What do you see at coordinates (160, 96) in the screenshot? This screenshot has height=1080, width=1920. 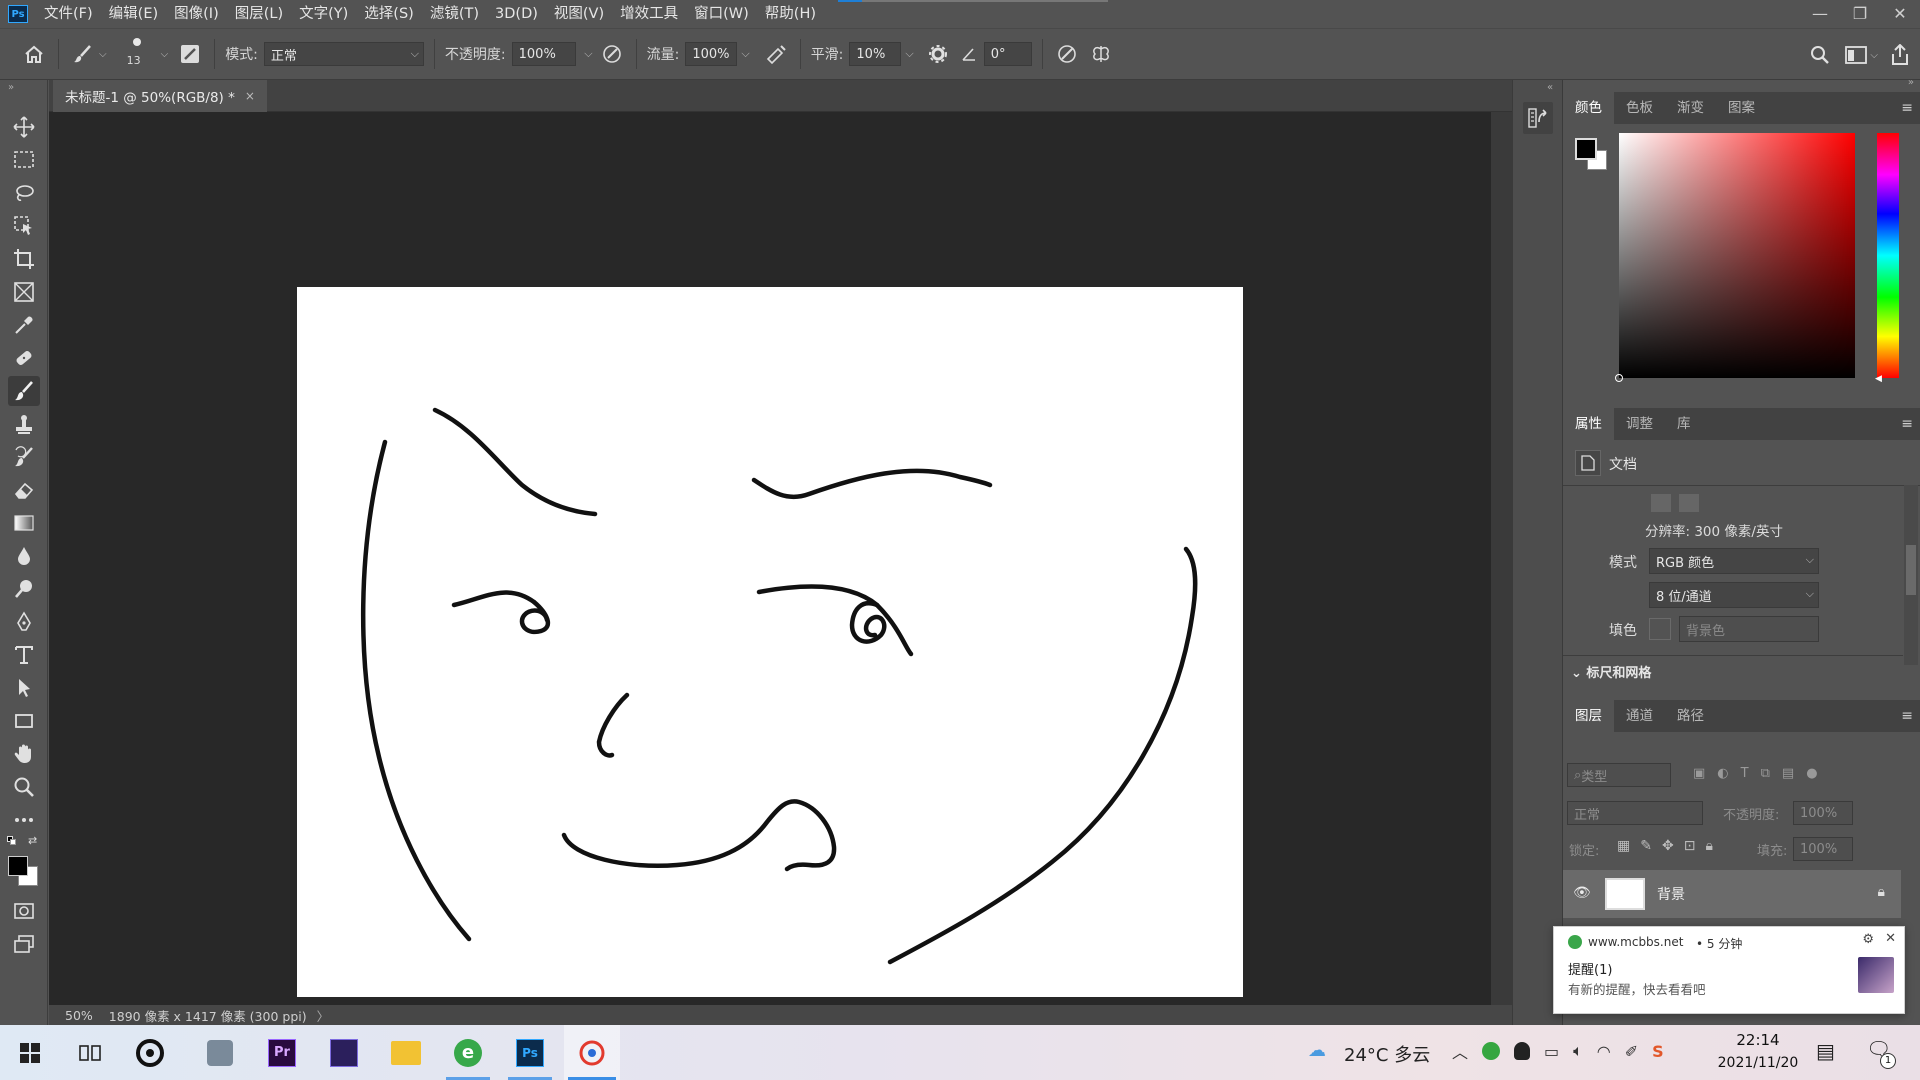 I see `document-tab: 未标题-1 @ 50%(RGB/8) * ×` at bounding box center [160, 96].